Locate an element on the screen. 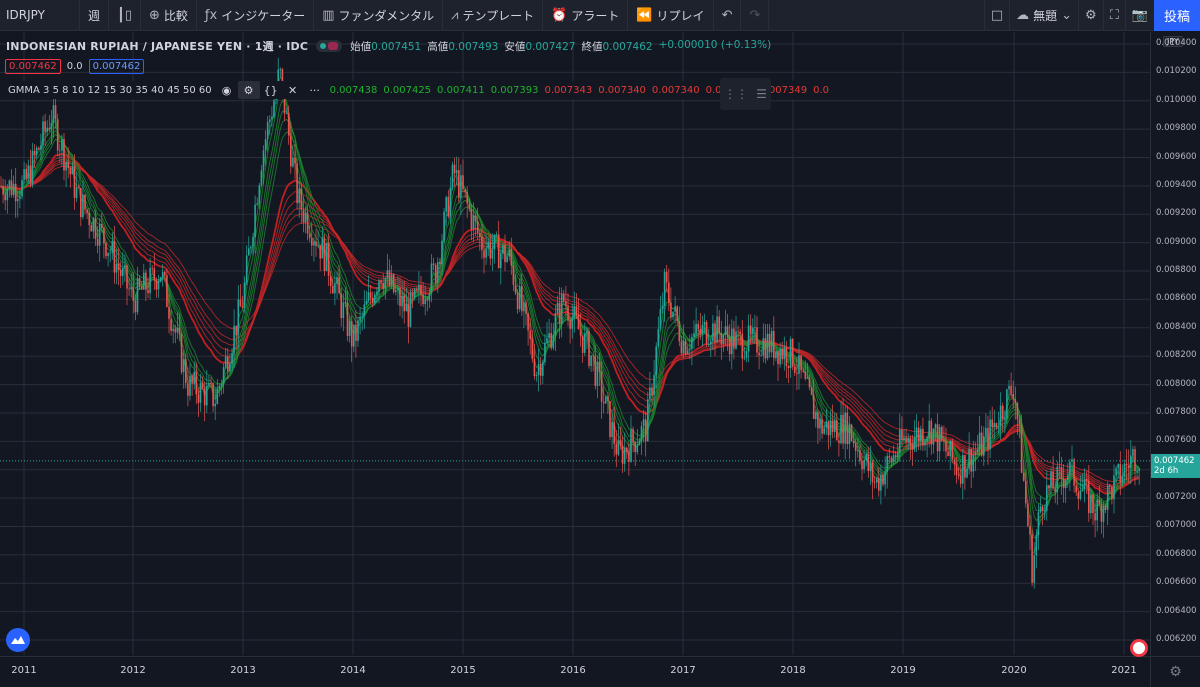  axis-settings-button: ⚙ is located at coordinates (1175, 671).